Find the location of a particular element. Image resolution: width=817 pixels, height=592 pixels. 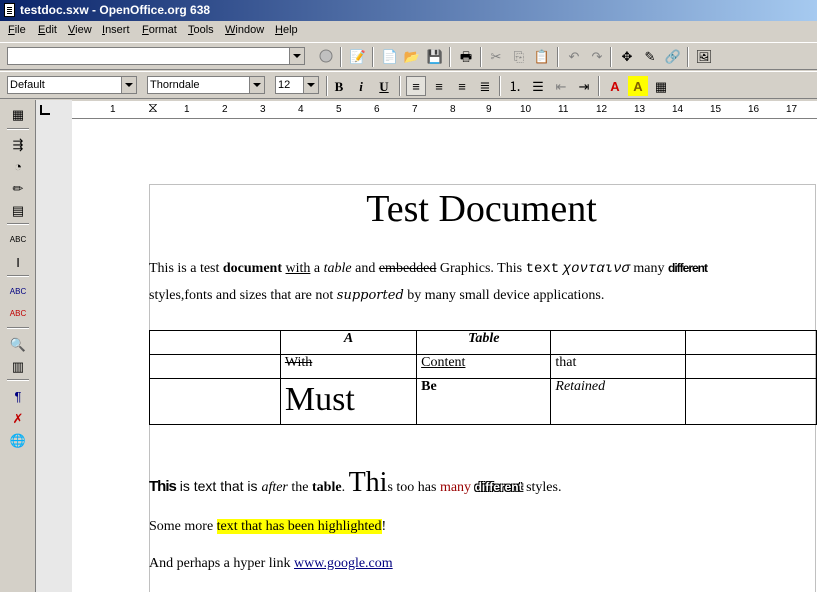

highlighting-icon: A is located at coordinates (638, 86).